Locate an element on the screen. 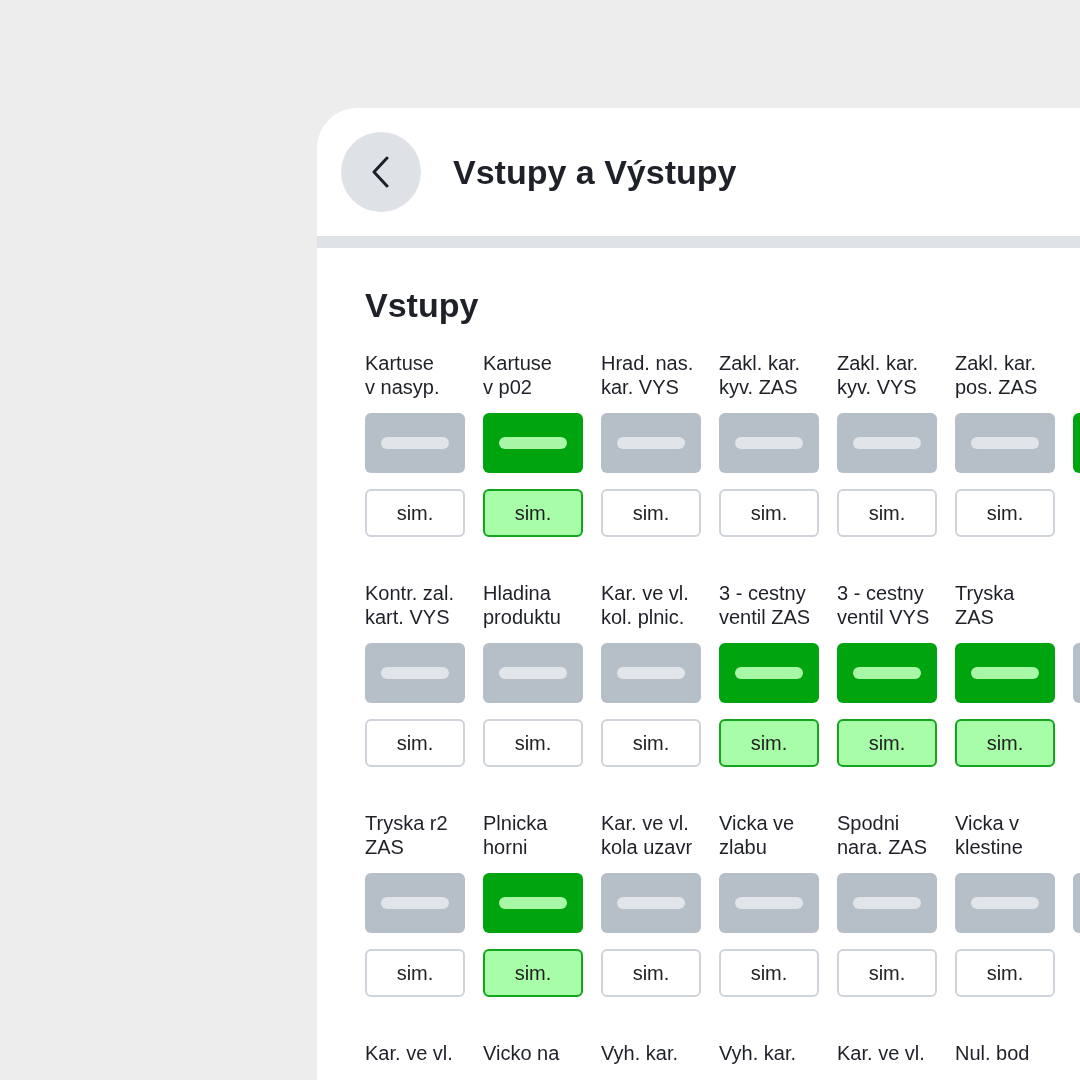 The height and width of the screenshot is (1080, 1080). input-label: Tryska r2 ZAS is located at coordinates (407, 835).